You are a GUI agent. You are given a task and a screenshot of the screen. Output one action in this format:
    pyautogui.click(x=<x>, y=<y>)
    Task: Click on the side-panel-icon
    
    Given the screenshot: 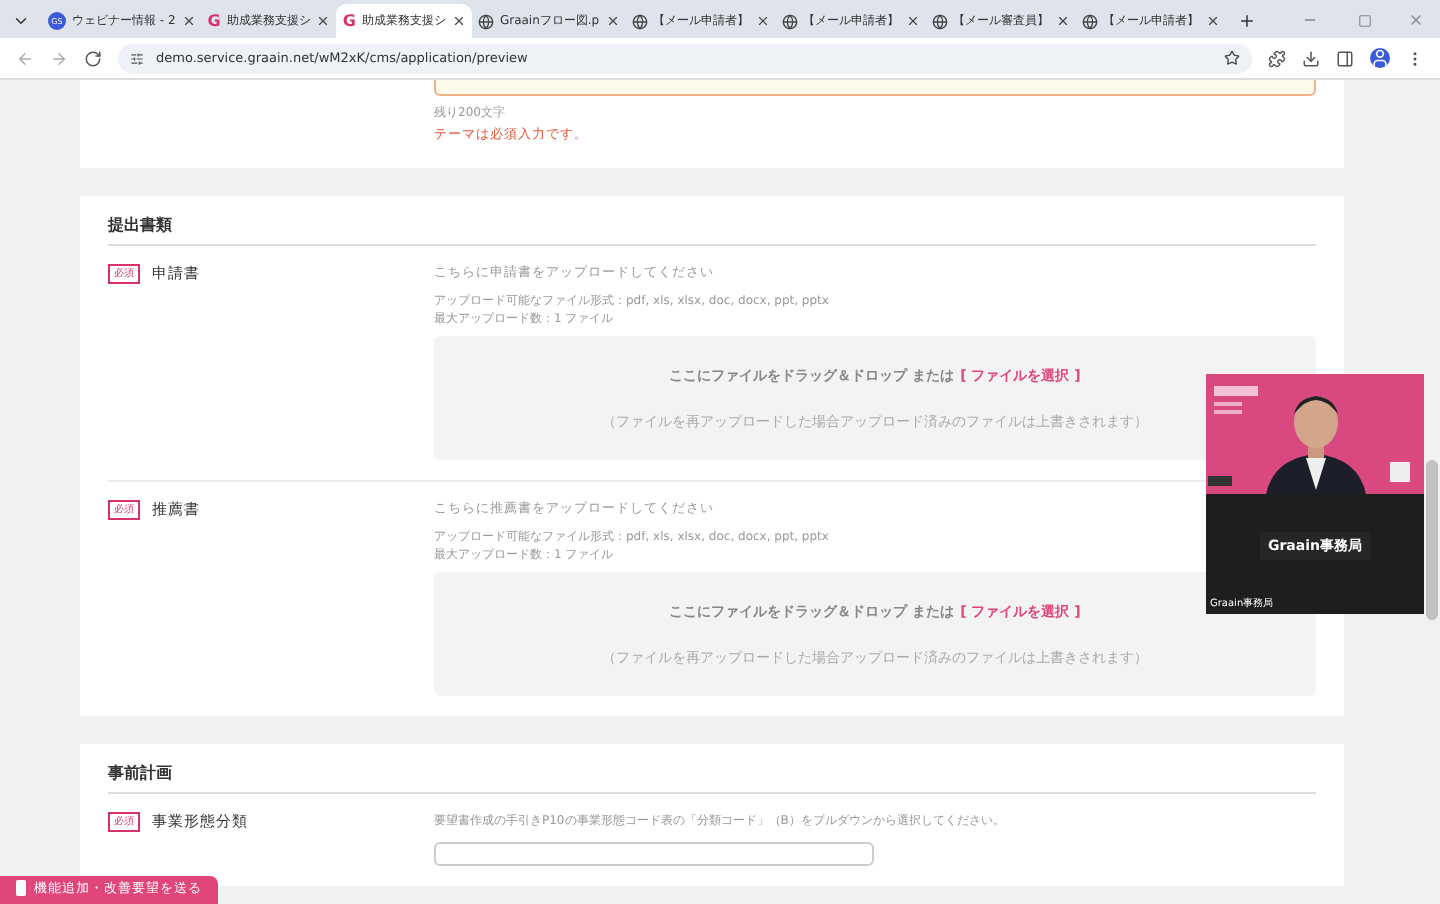 What is the action you would take?
    pyautogui.click(x=1345, y=58)
    